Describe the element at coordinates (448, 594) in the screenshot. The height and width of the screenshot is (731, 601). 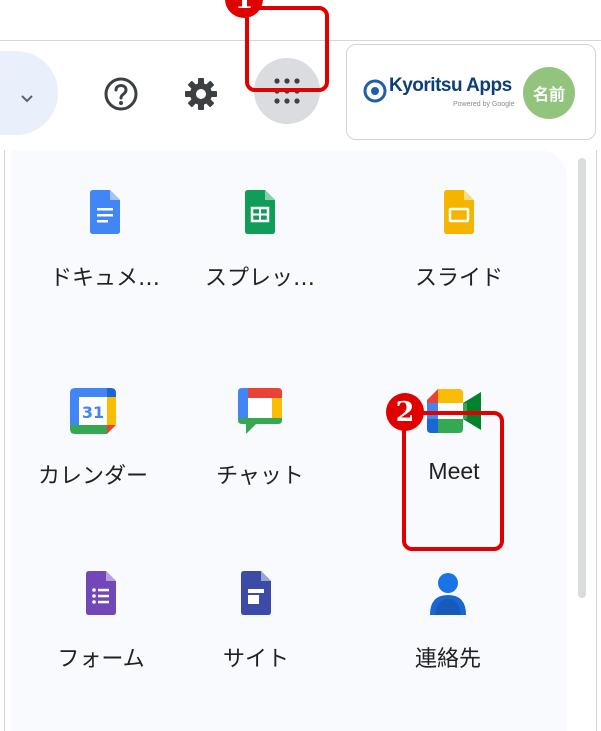
I see `google-contacts-icon` at that location.